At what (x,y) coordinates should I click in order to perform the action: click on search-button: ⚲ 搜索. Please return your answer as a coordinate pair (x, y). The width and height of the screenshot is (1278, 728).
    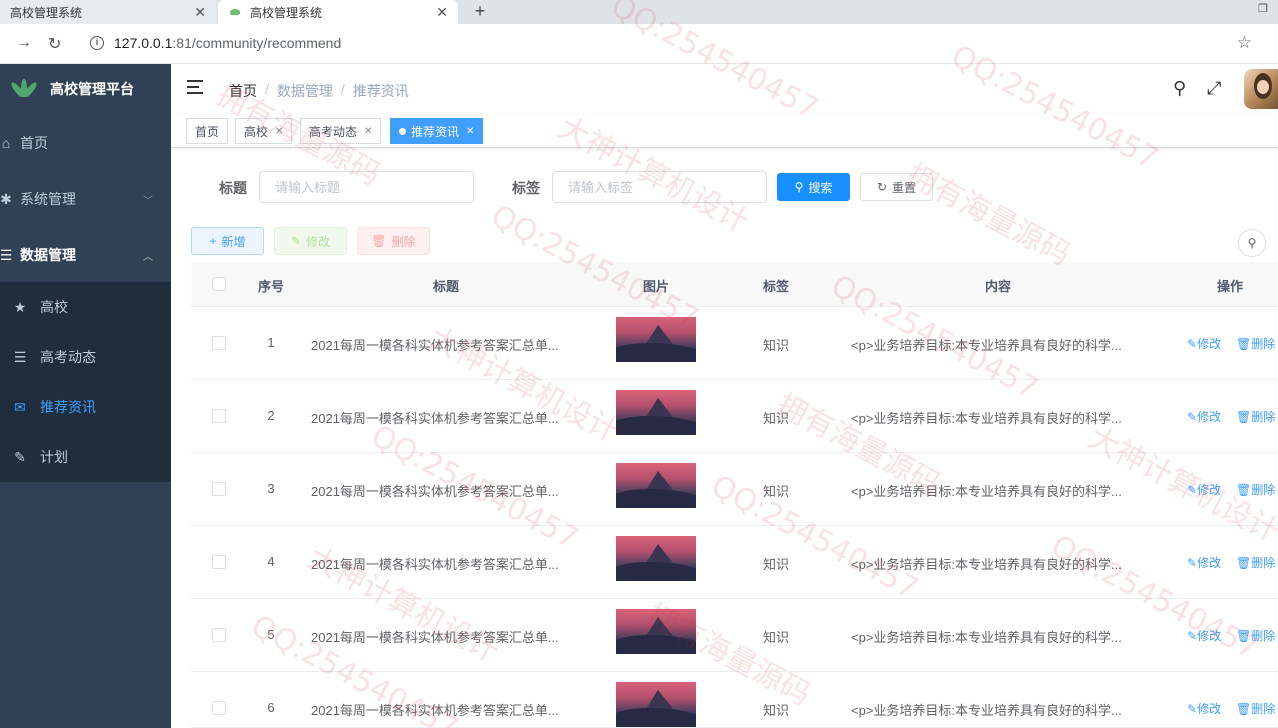
    Looking at the image, I should click on (813, 187).